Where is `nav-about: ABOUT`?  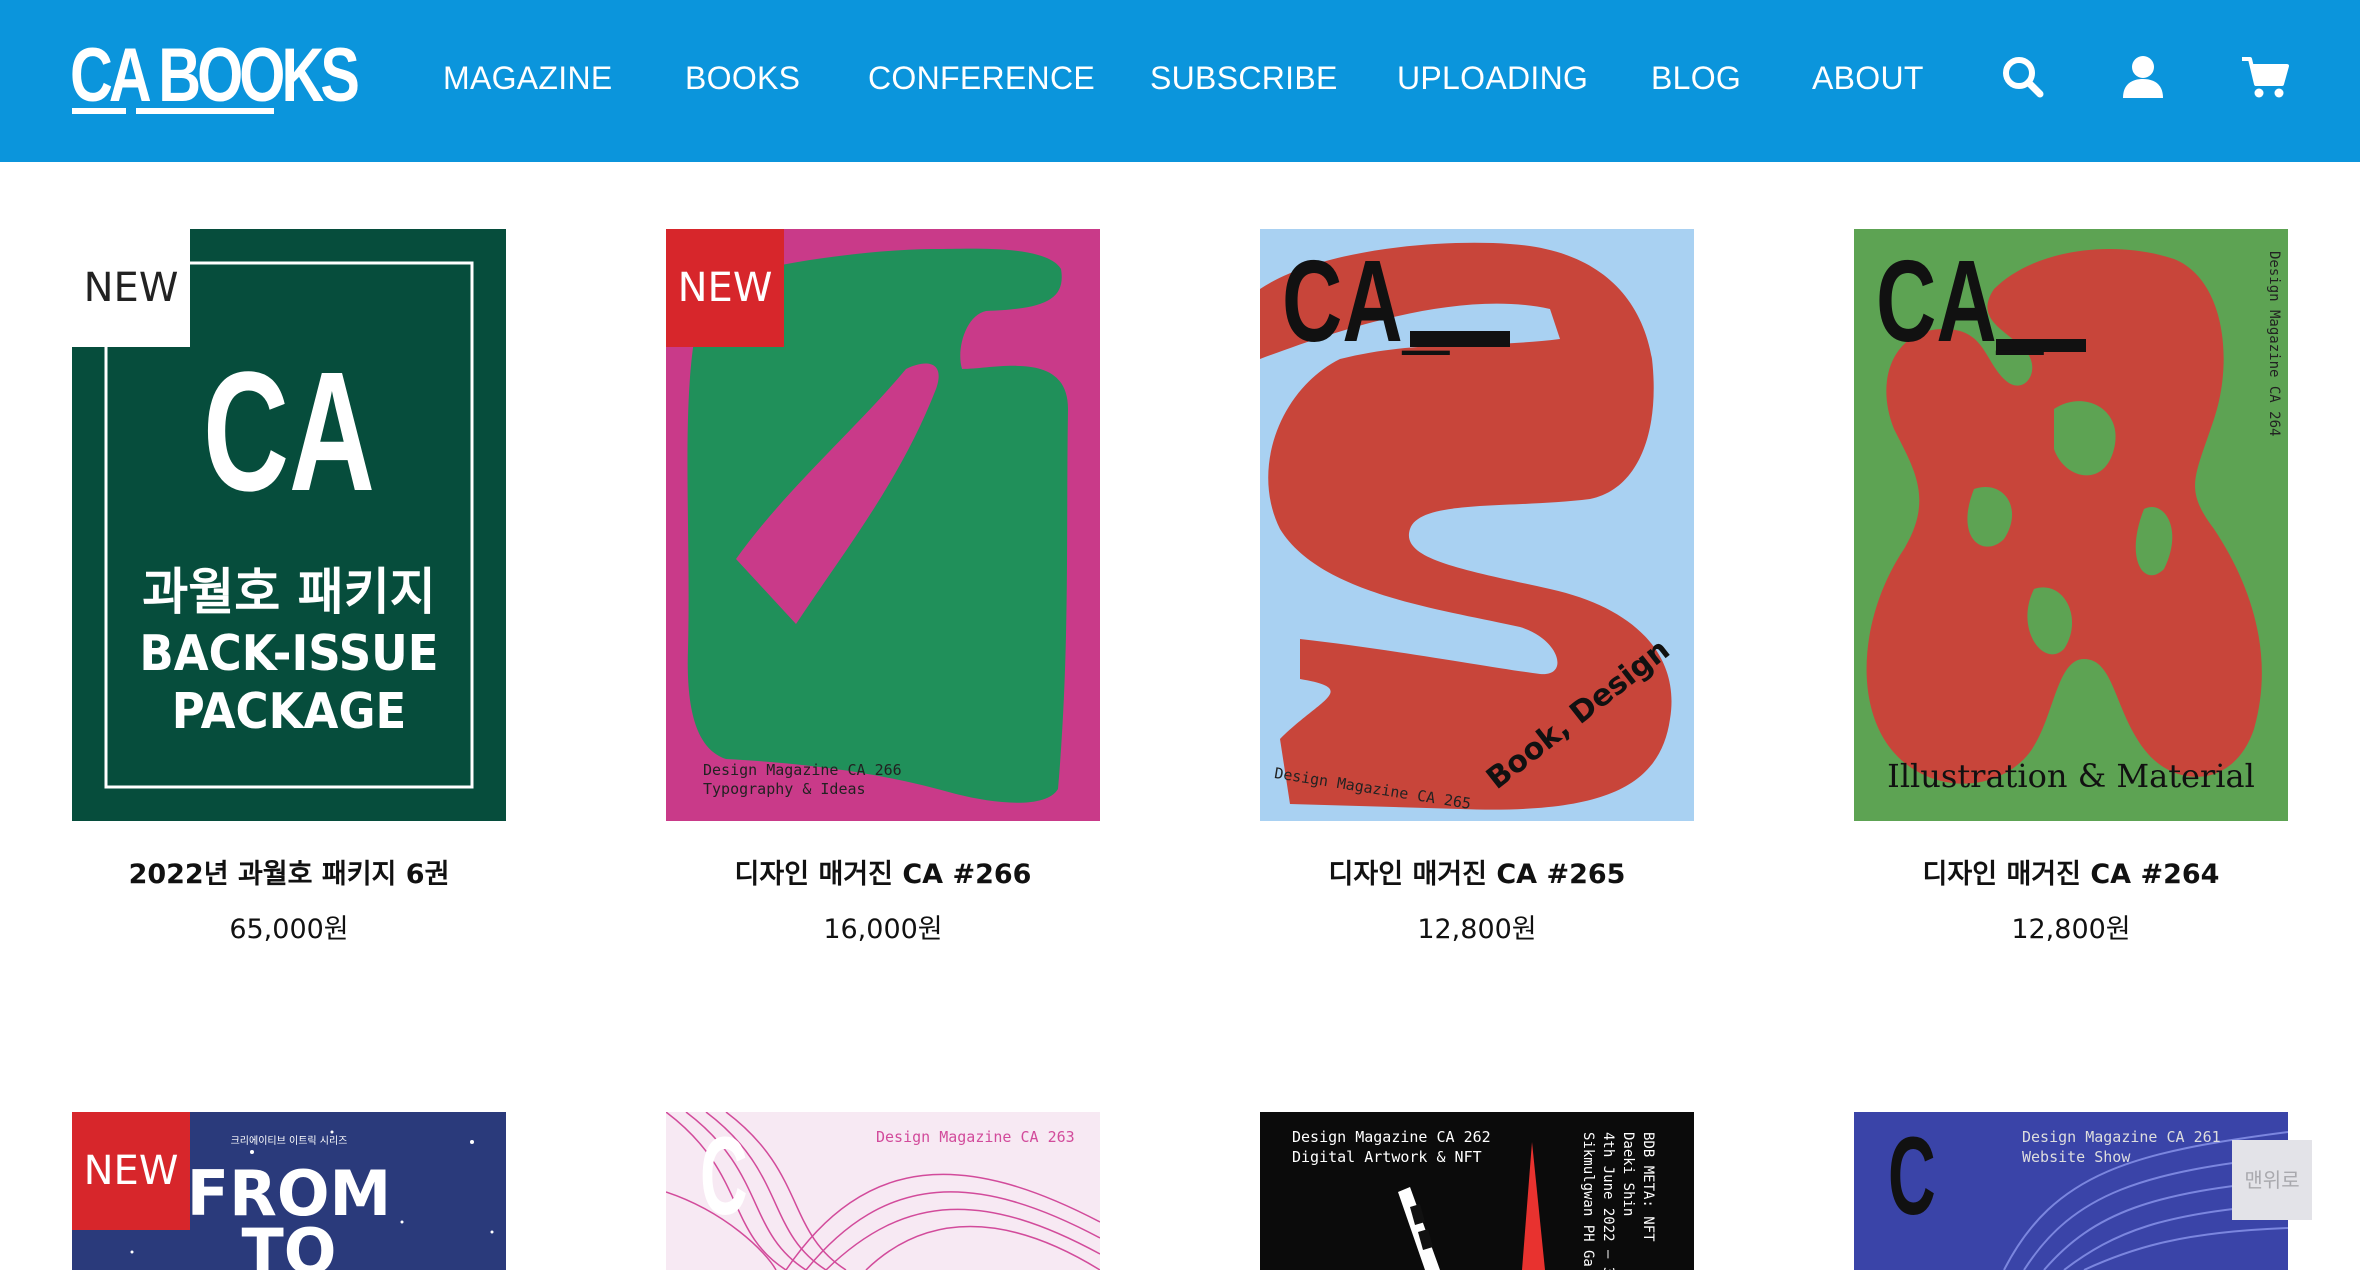 nav-about: ABOUT is located at coordinates (1868, 78).